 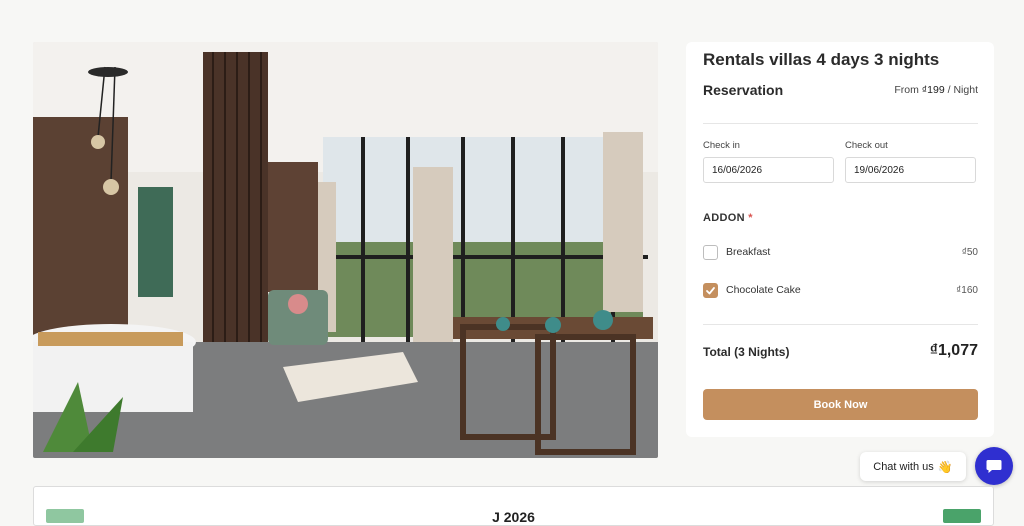 I want to click on chat-icon, so click(x=994, y=466).